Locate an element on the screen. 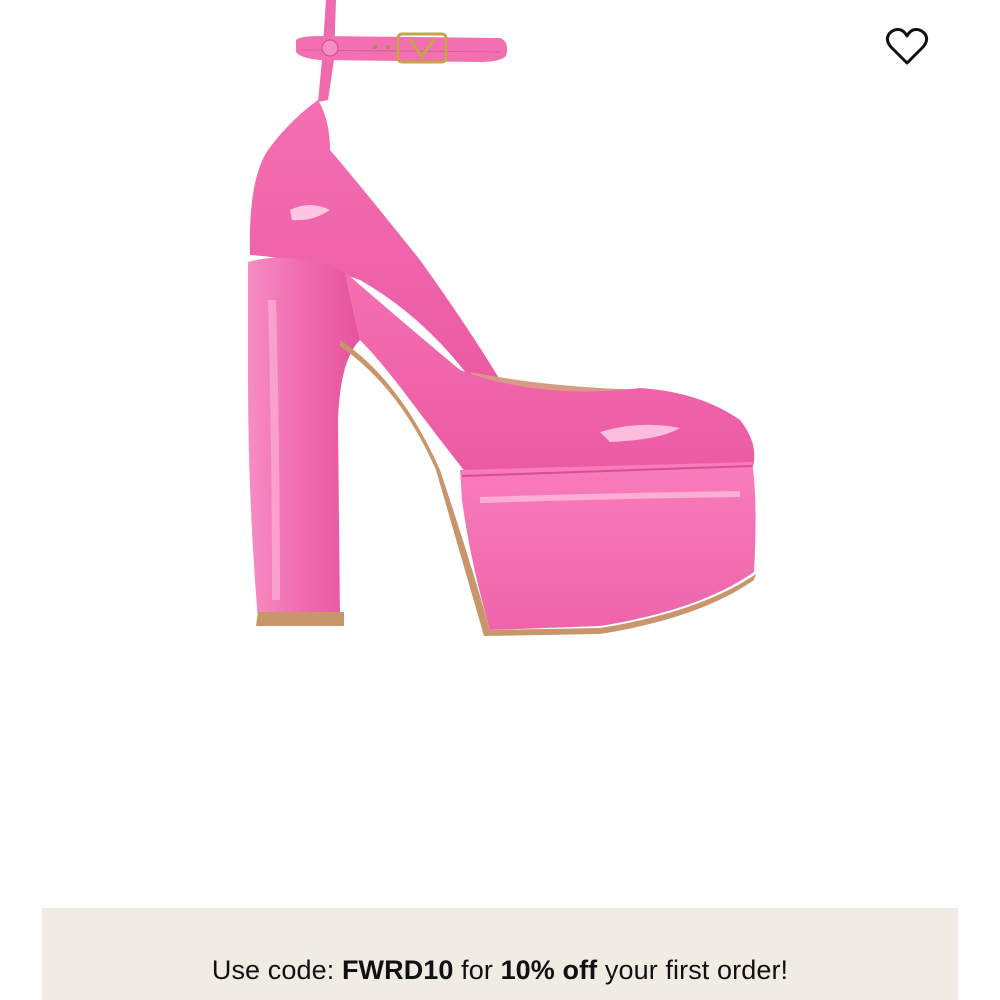 This screenshot has height=1000, width=1000. promo-code: FWRD10 is located at coordinates (397, 970).